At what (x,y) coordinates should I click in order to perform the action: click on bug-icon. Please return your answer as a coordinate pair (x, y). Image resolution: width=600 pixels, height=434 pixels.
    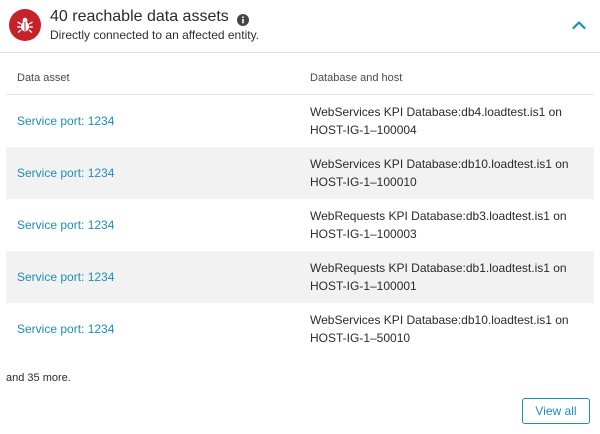
    Looking at the image, I should click on (25, 25).